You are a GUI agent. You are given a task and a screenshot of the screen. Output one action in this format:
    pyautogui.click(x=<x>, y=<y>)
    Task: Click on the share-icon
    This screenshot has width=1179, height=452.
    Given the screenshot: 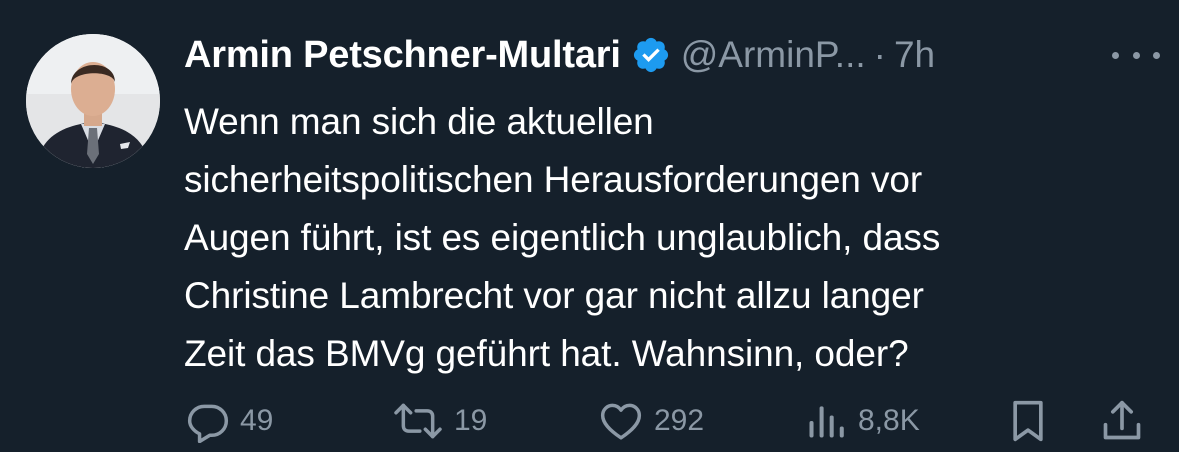 What is the action you would take?
    pyautogui.click(x=1122, y=420)
    